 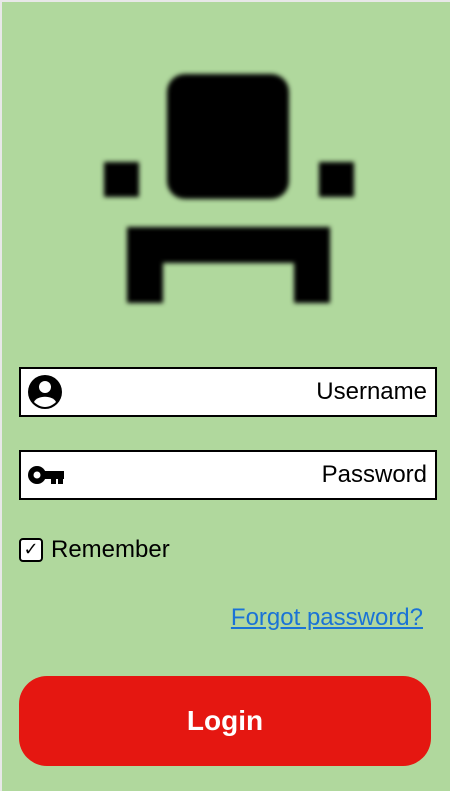 I want to click on account-circle-icon, so click(x=45, y=392).